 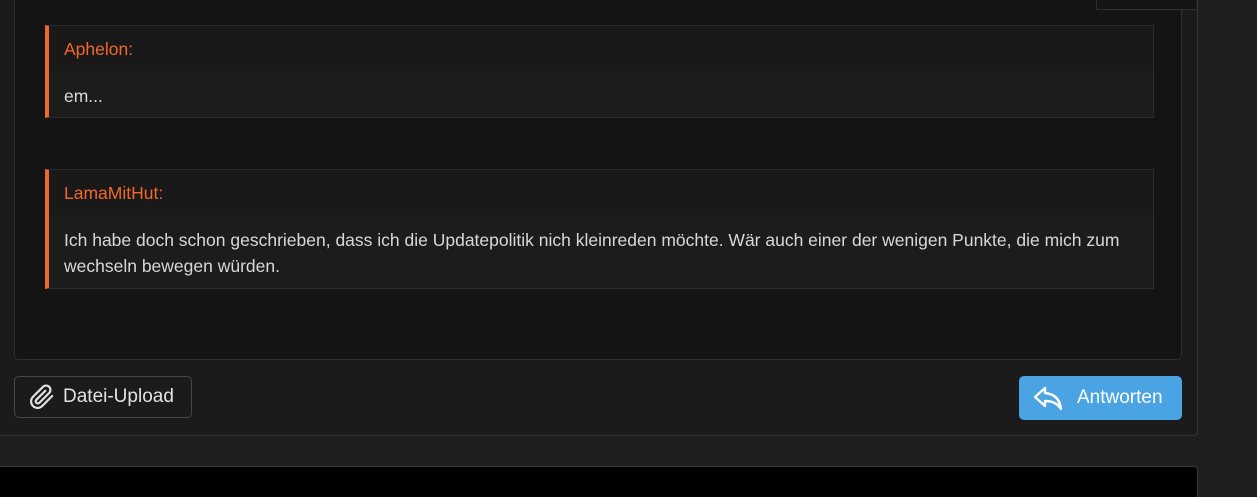 What do you see at coordinates (118, 396) in the screenshot?
I see `file-upload-label: Datei-Upload` at bounding box center [118, 396].